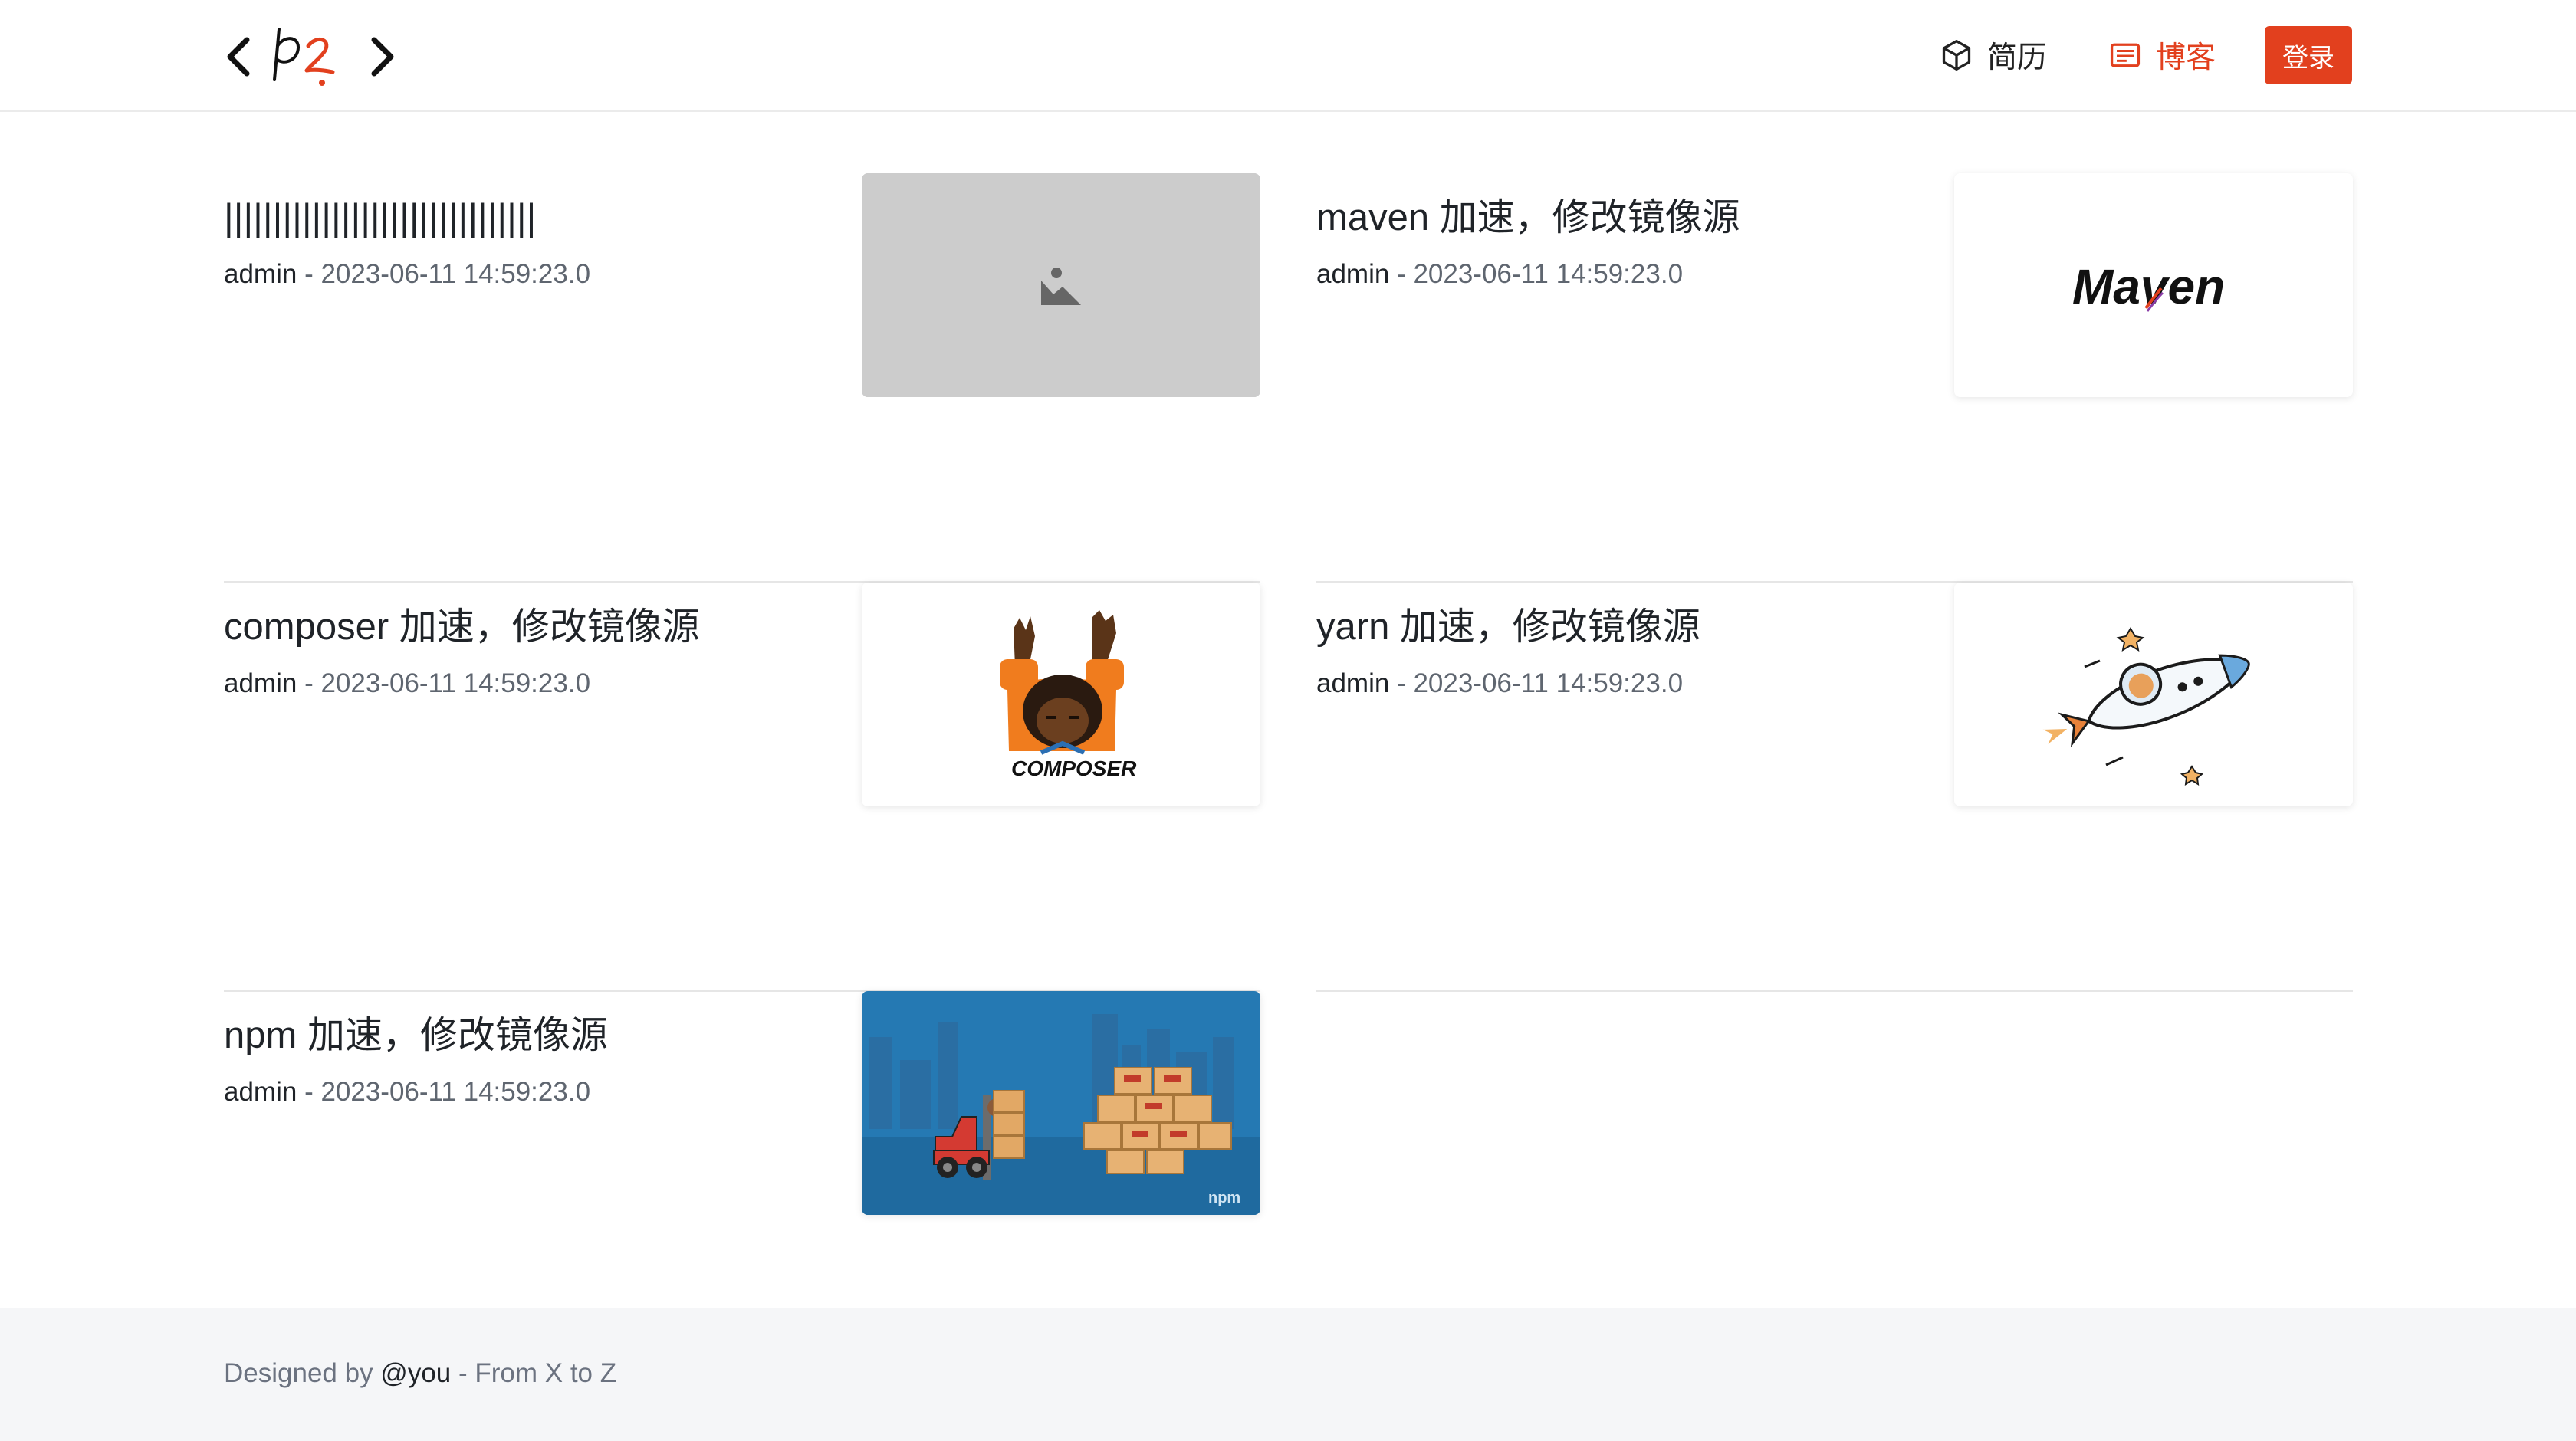  Describe the element at coordinates (1528, 217) in the screenshot. I see `post-title: maven 加速，修改镜像源` at that location.